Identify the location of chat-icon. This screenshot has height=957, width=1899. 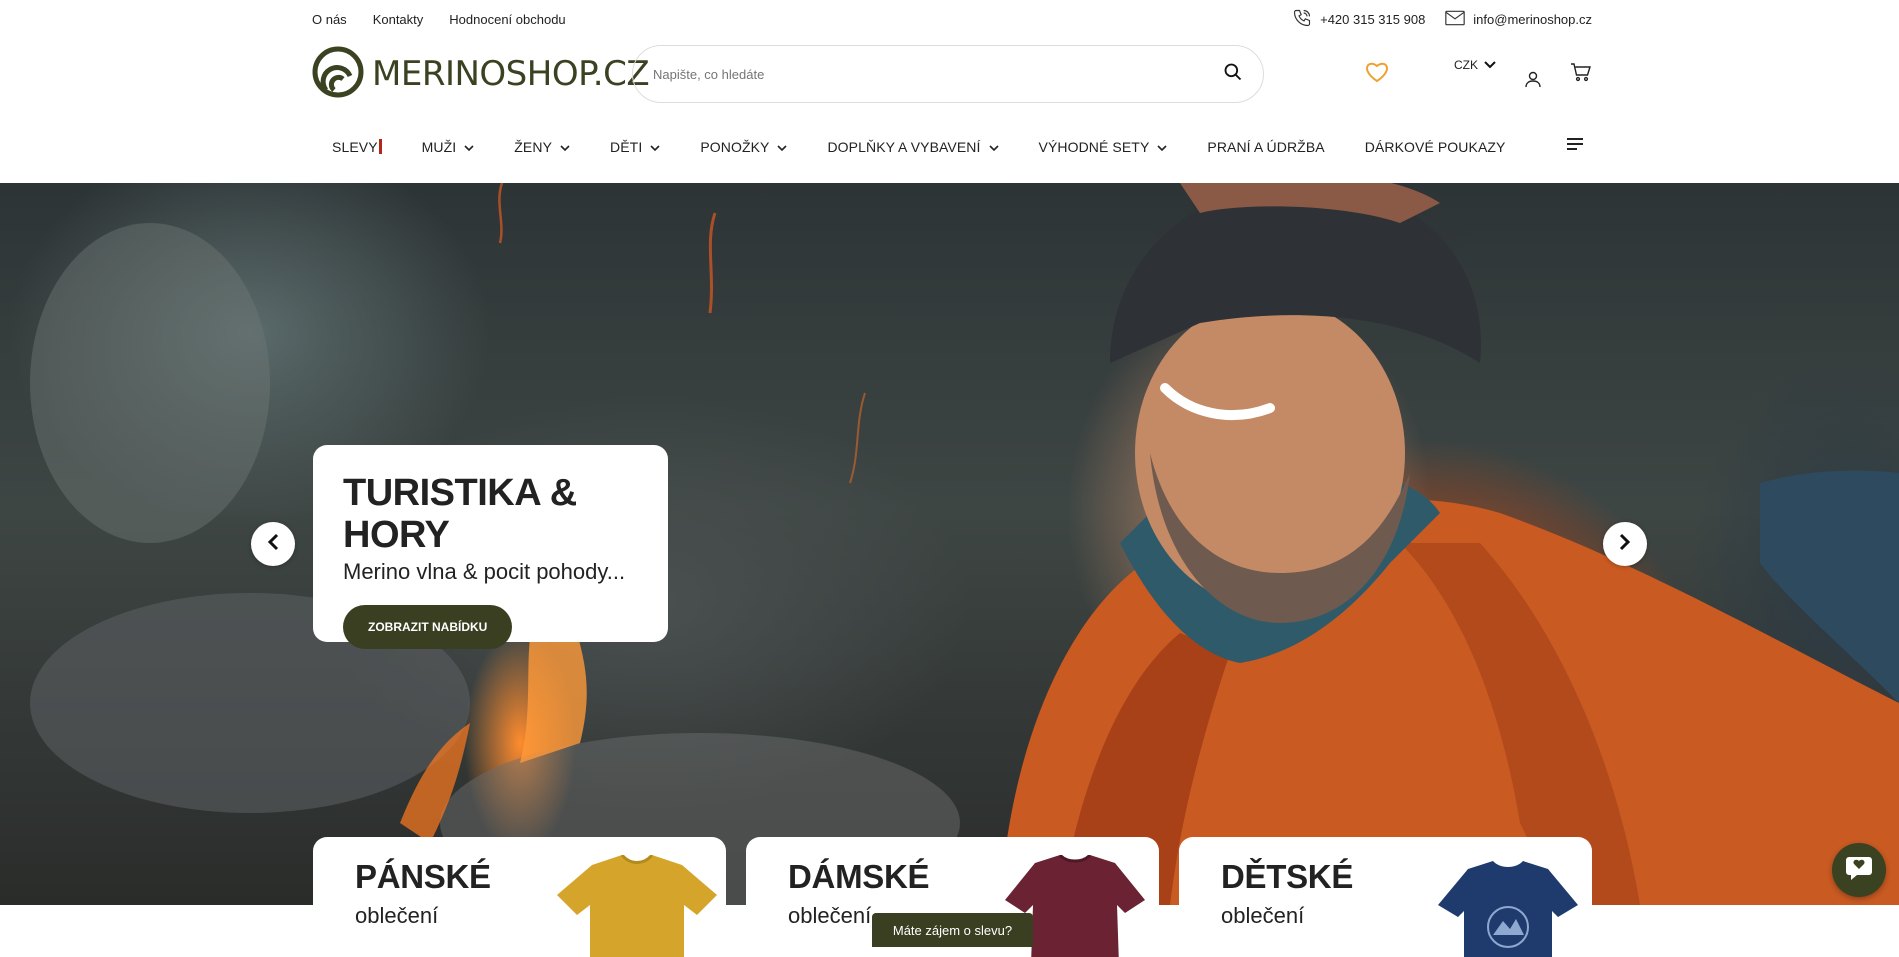
(1859, 870).